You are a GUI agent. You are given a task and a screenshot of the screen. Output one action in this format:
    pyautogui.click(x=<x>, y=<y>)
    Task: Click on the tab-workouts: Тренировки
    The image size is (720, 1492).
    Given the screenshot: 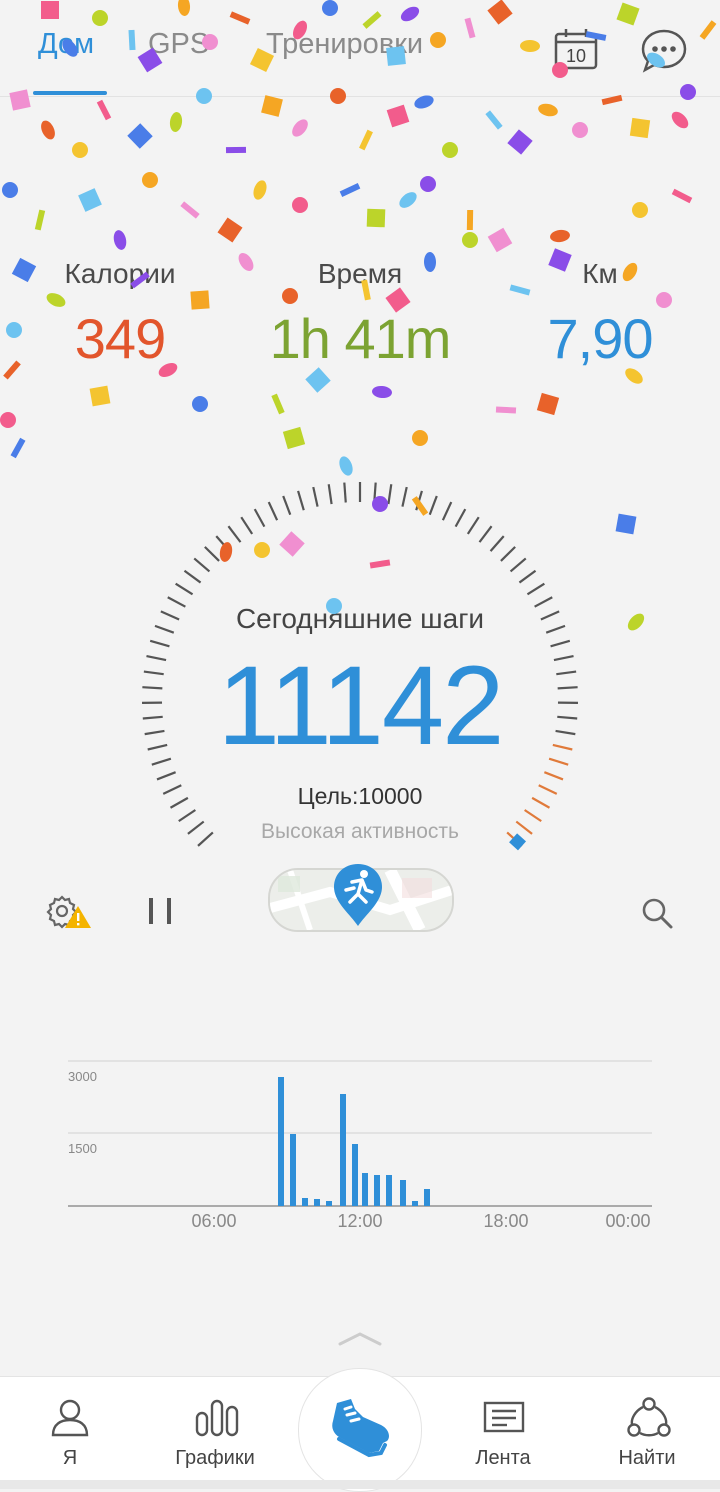 What is the action you would take?
    pyautogui.click(x=344, y=44)
    